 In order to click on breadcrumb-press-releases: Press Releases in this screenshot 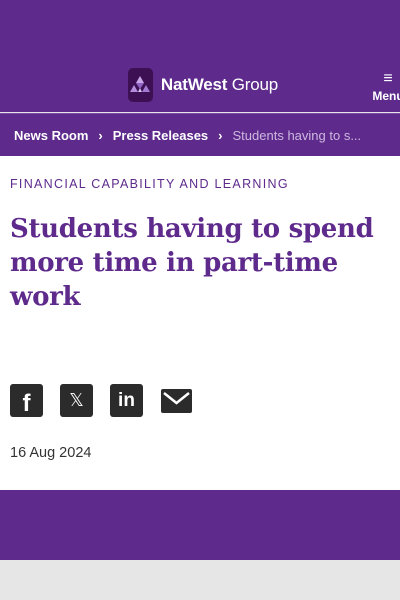, I will do `click(160, 135)`.